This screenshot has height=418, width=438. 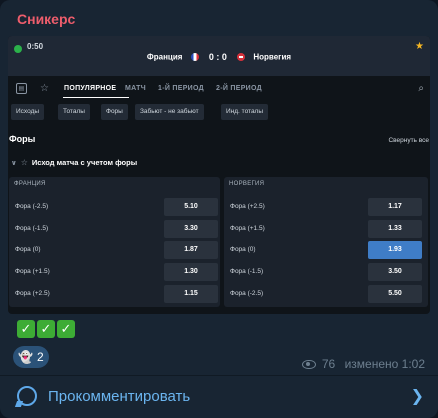 I want to click on message-time: 1:02, so click(x=413, y=364).